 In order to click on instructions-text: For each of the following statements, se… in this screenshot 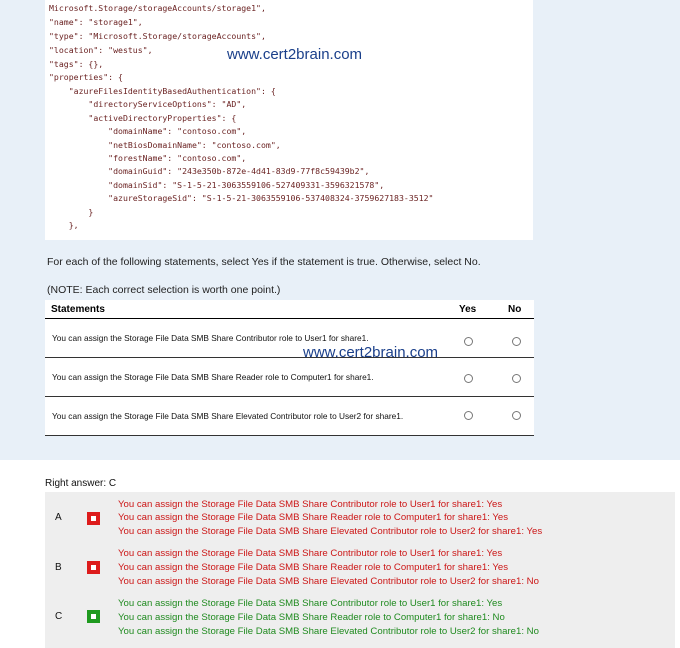, I will do `click(264, 262)`.